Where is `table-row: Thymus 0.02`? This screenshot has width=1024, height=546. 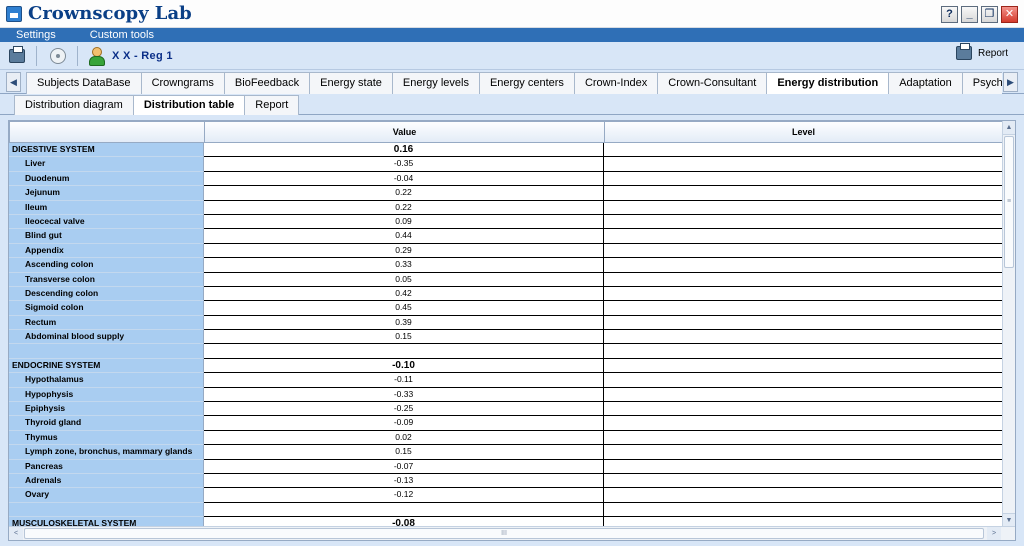
table-row: Thymus 0.02 is located at coordinates (506, 438).